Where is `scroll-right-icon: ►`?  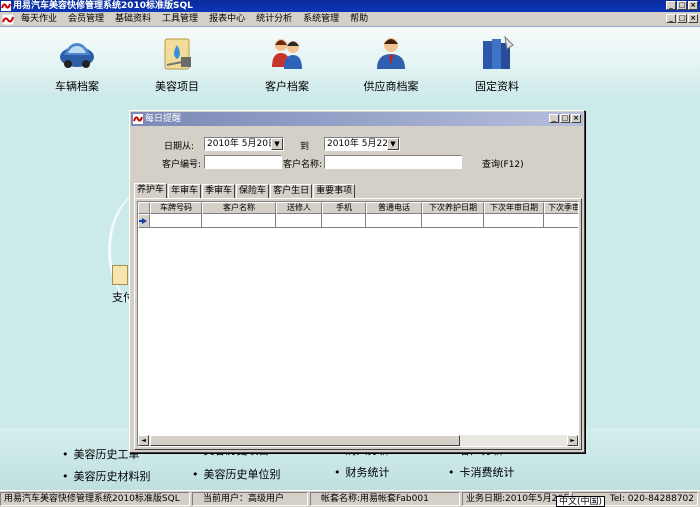 scroll-right-icon: ► is located at coordinates (572, 440).